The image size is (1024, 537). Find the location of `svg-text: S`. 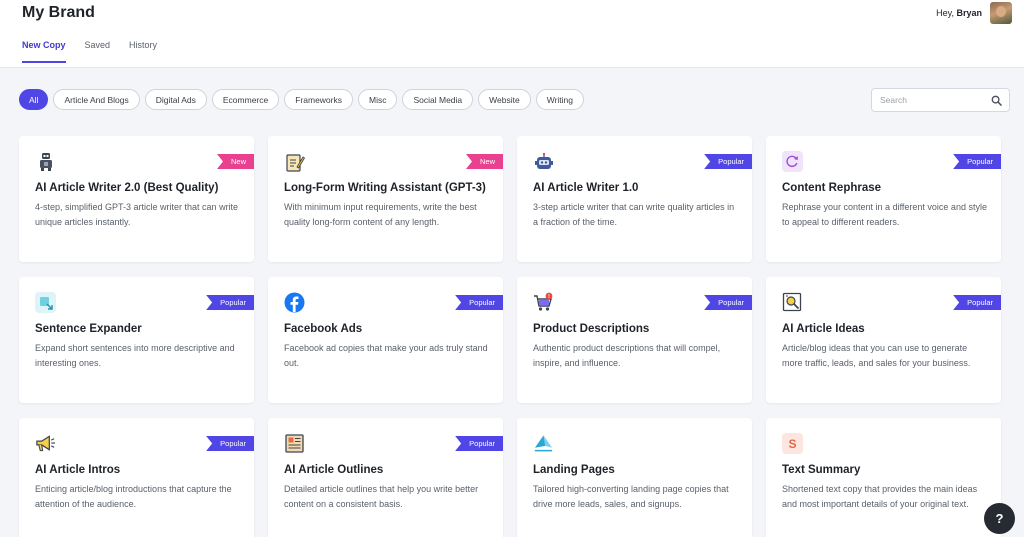

svg-text: S is located at coordinates (792, 444).